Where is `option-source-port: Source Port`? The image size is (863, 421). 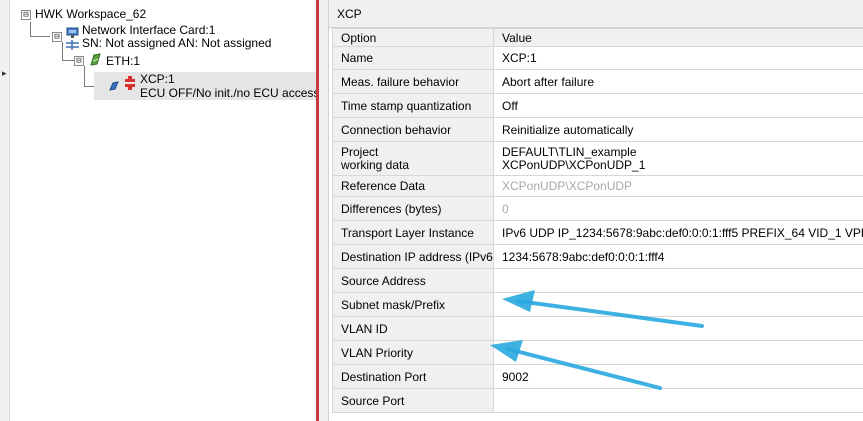 option-source-port: Source Port is located at coordinates (413, 400).